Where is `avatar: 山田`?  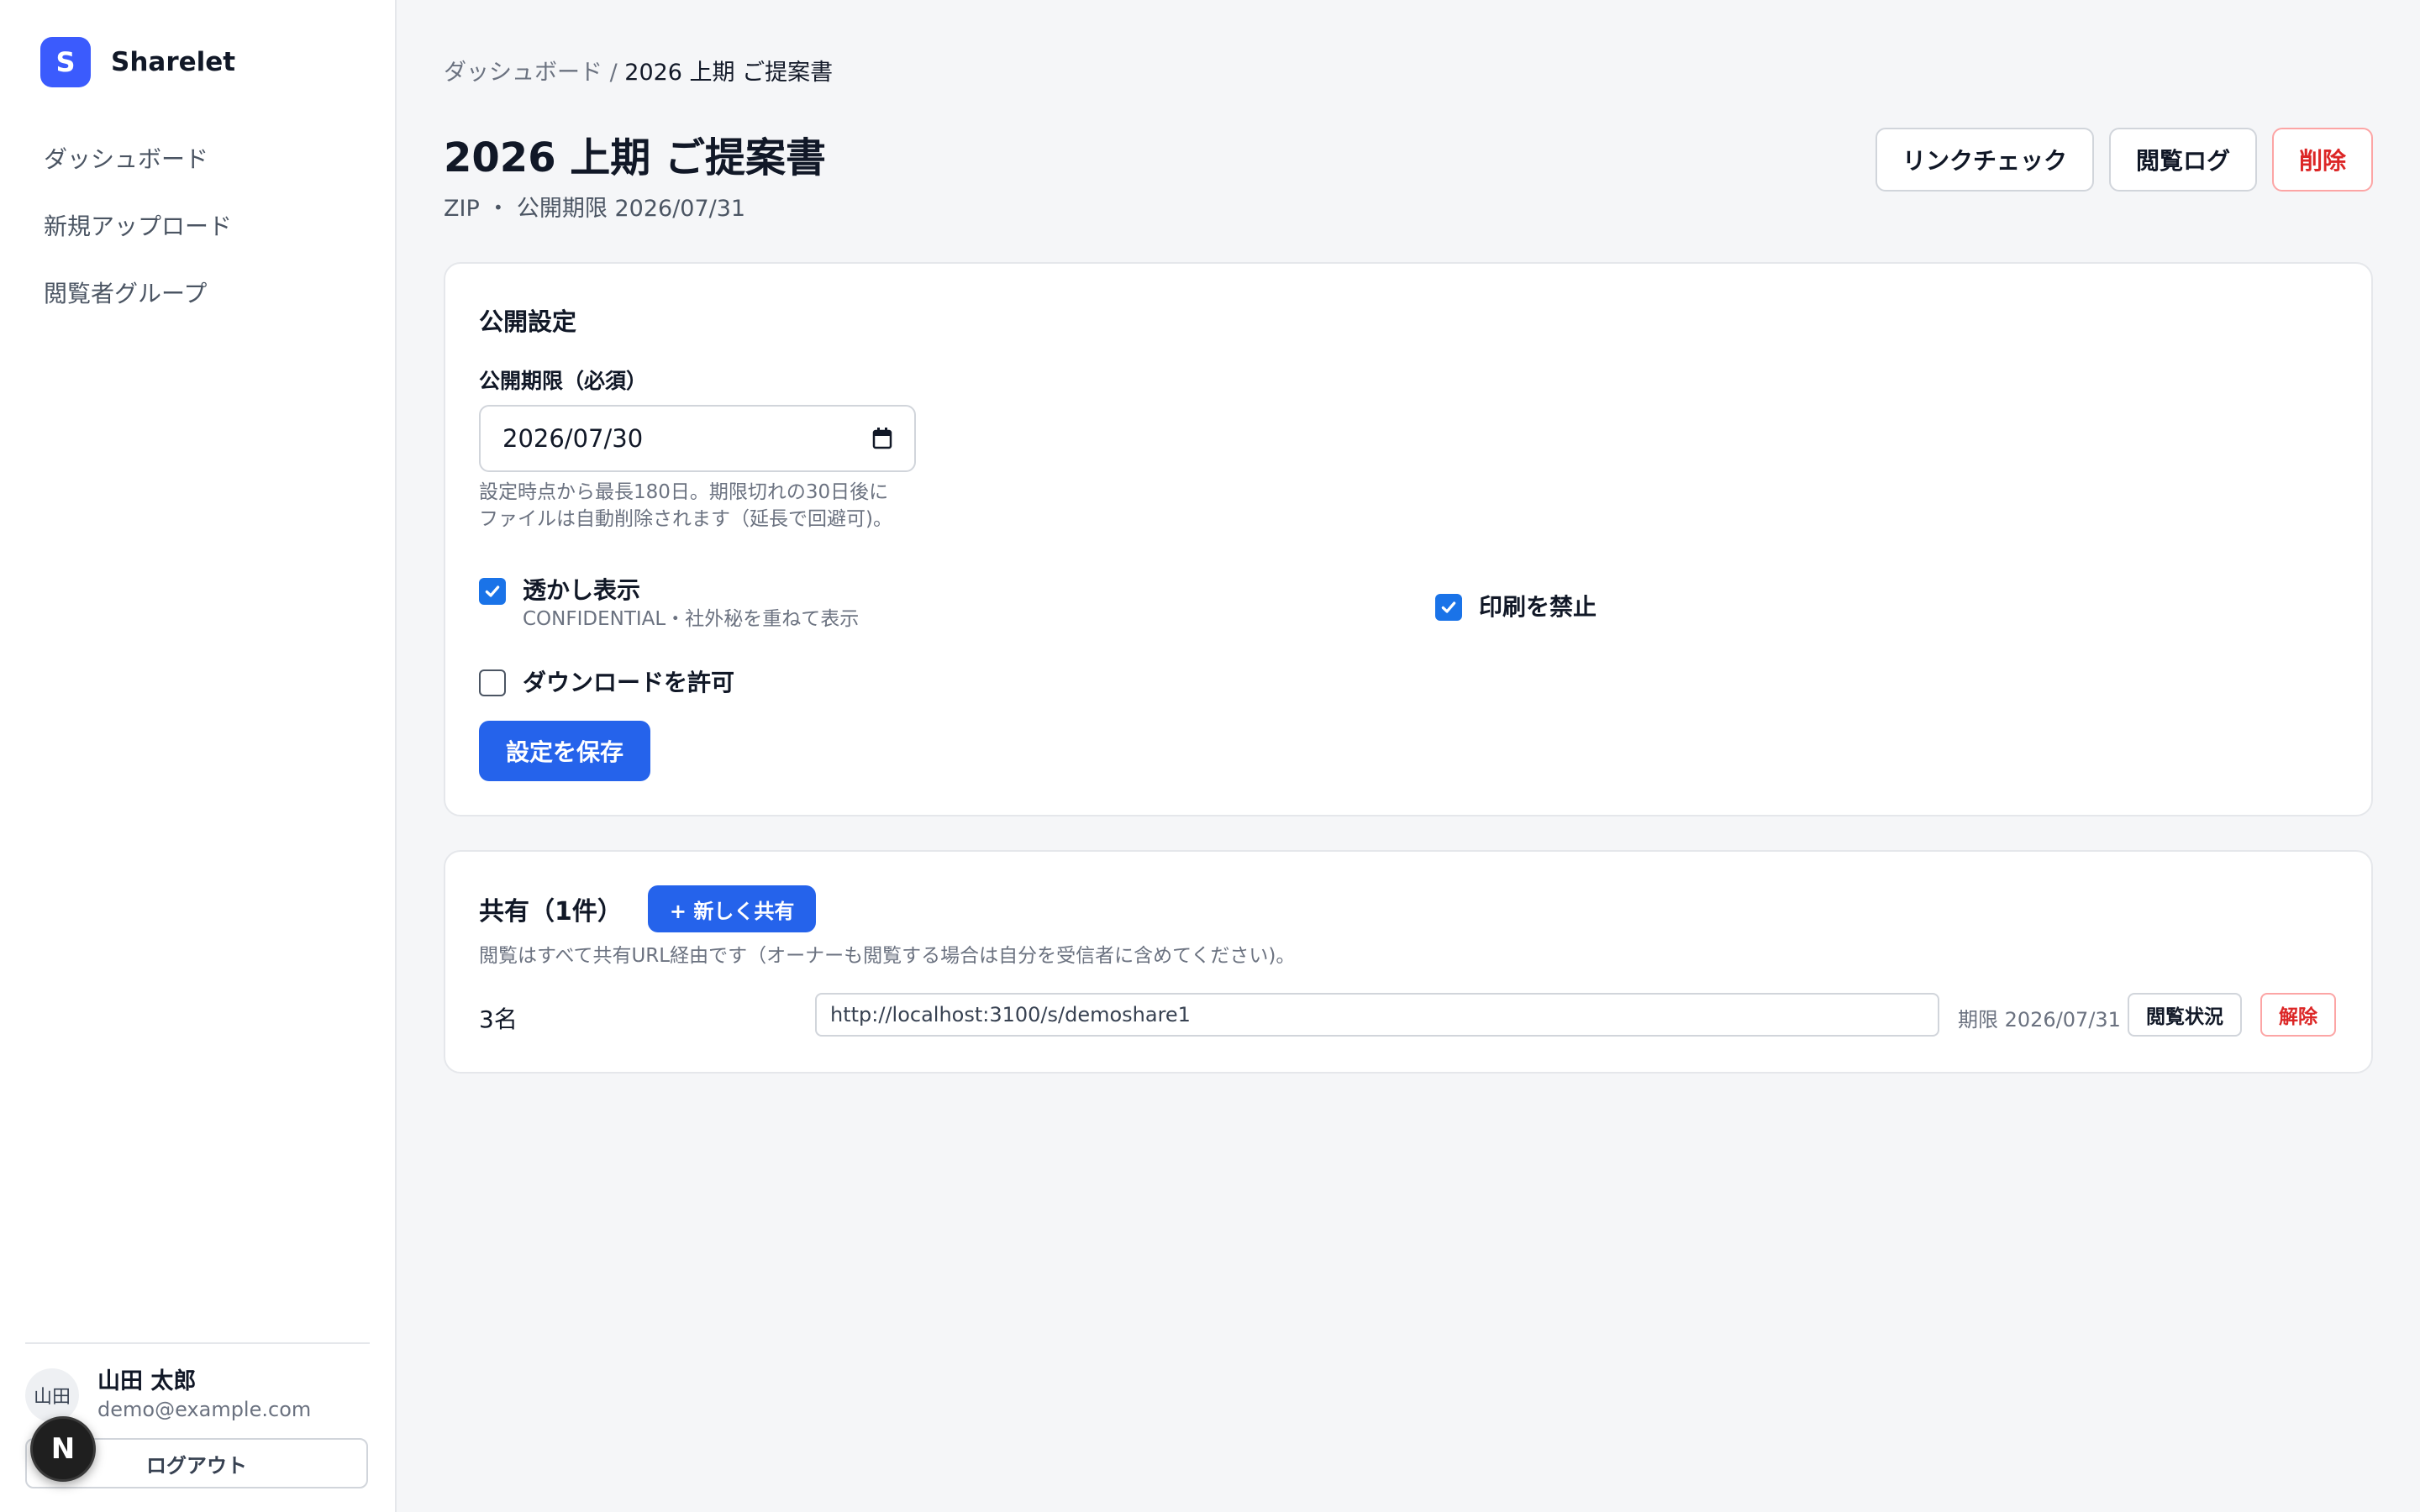 avatar: 山田 is located at coordinates (52, 1395).